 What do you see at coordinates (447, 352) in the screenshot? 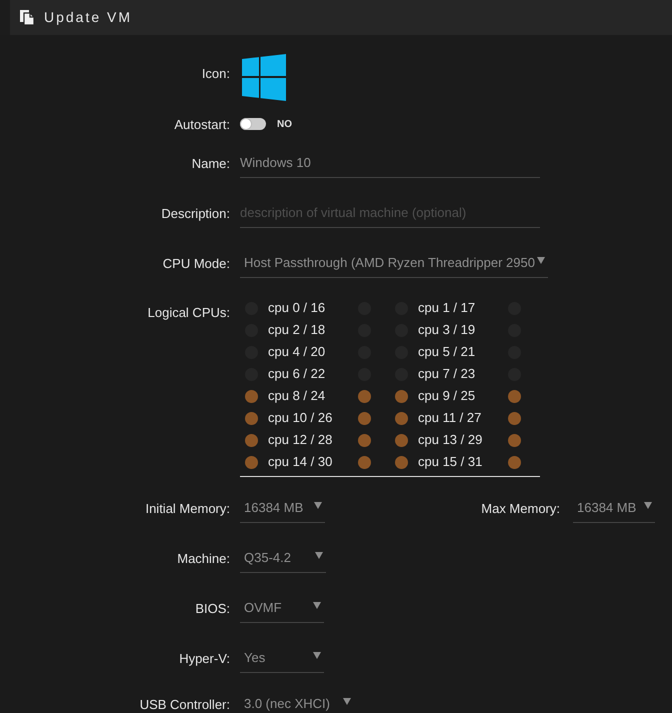
I see `cpu-label: cpu 5 / 21` at bounding box center [447, 352].